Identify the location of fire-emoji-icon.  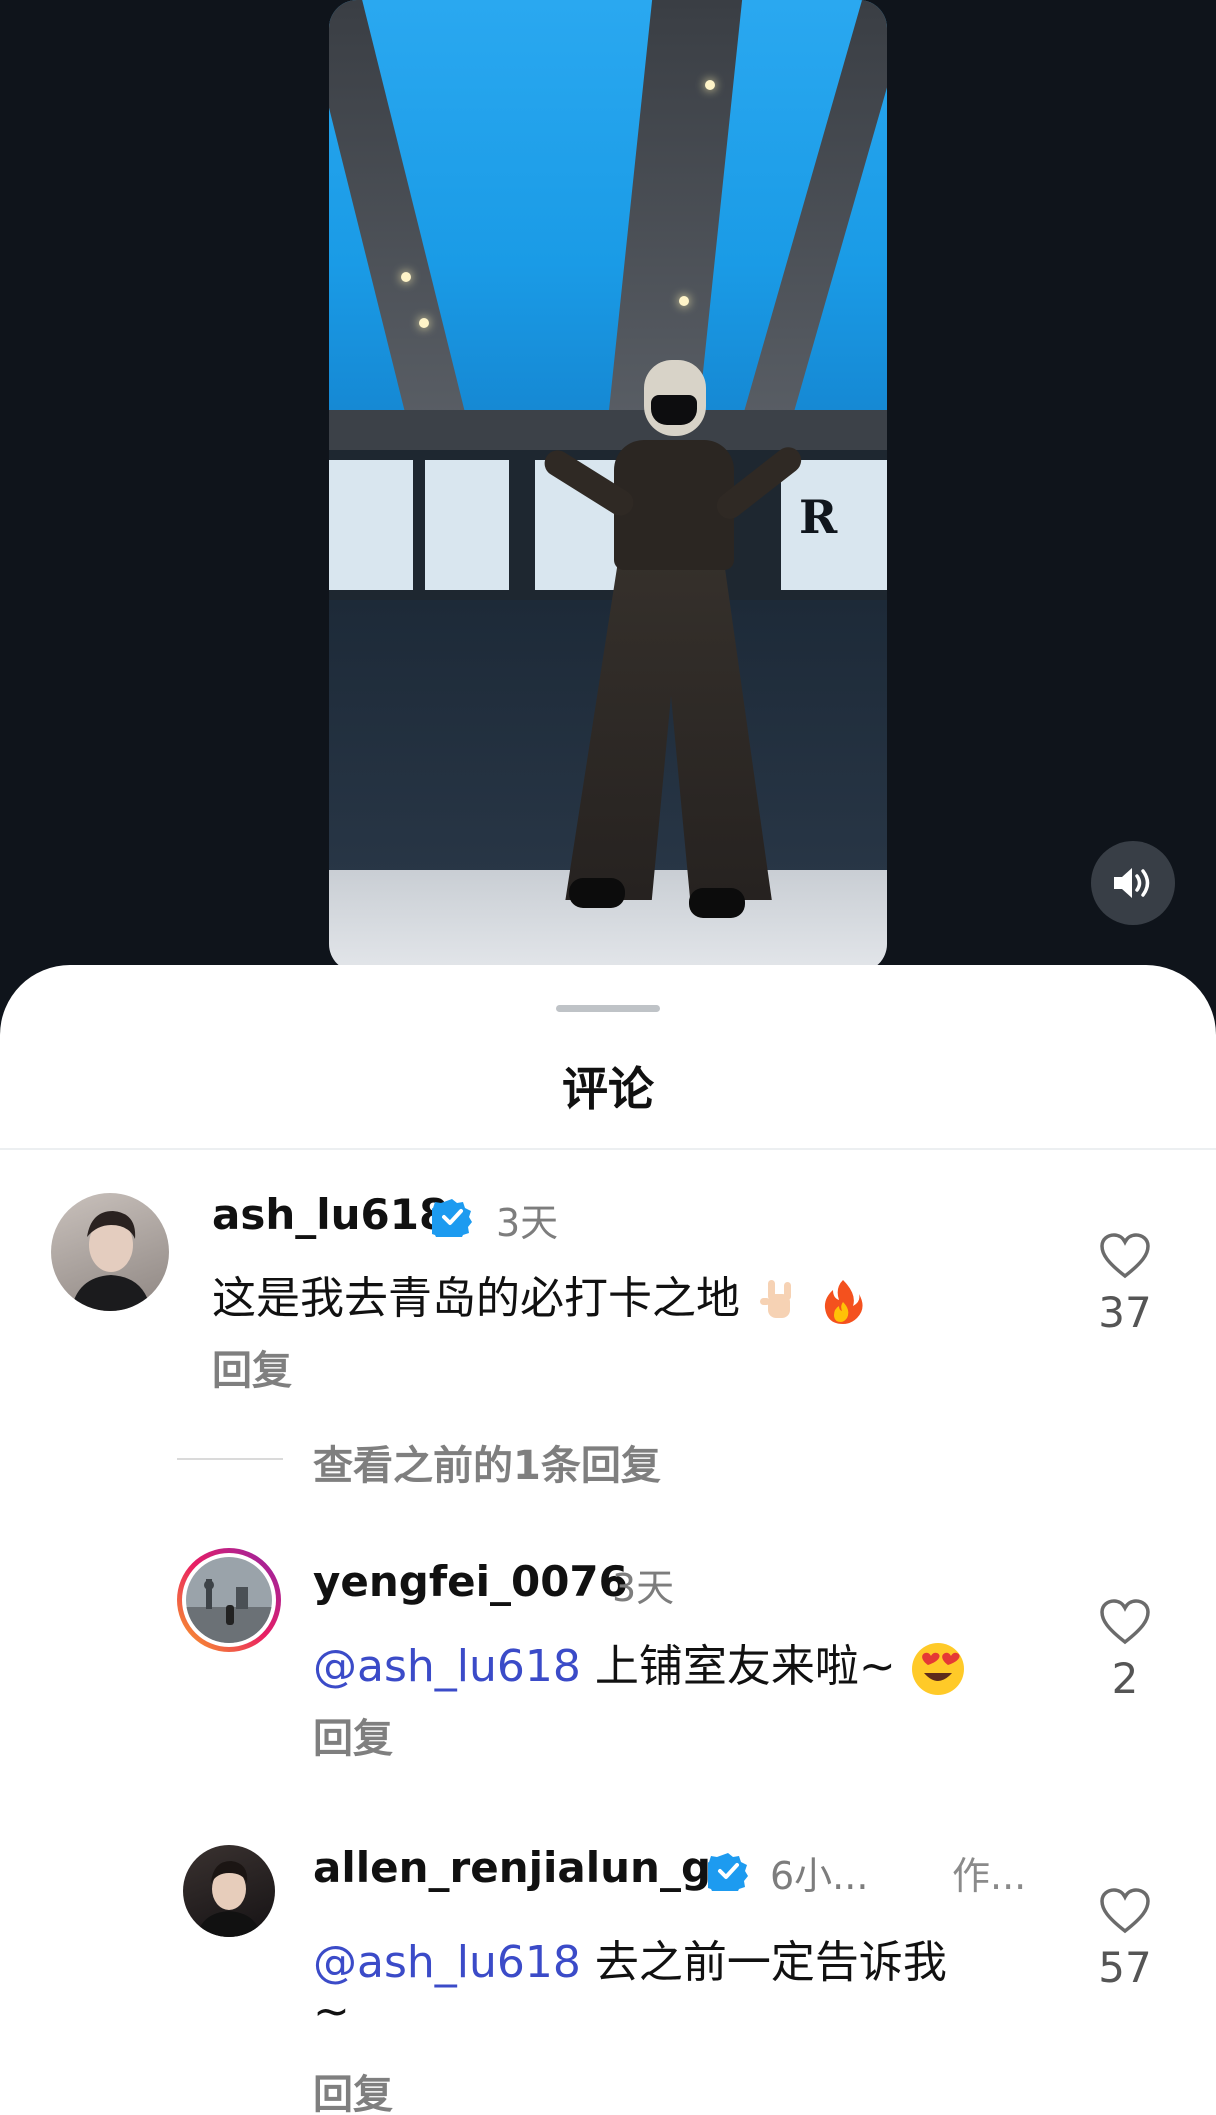
(843, 1302).